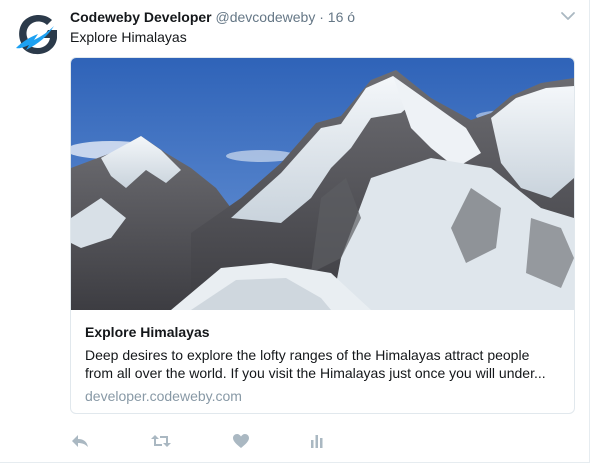  I want to click on chevron-down-icon, so click(568, 16).